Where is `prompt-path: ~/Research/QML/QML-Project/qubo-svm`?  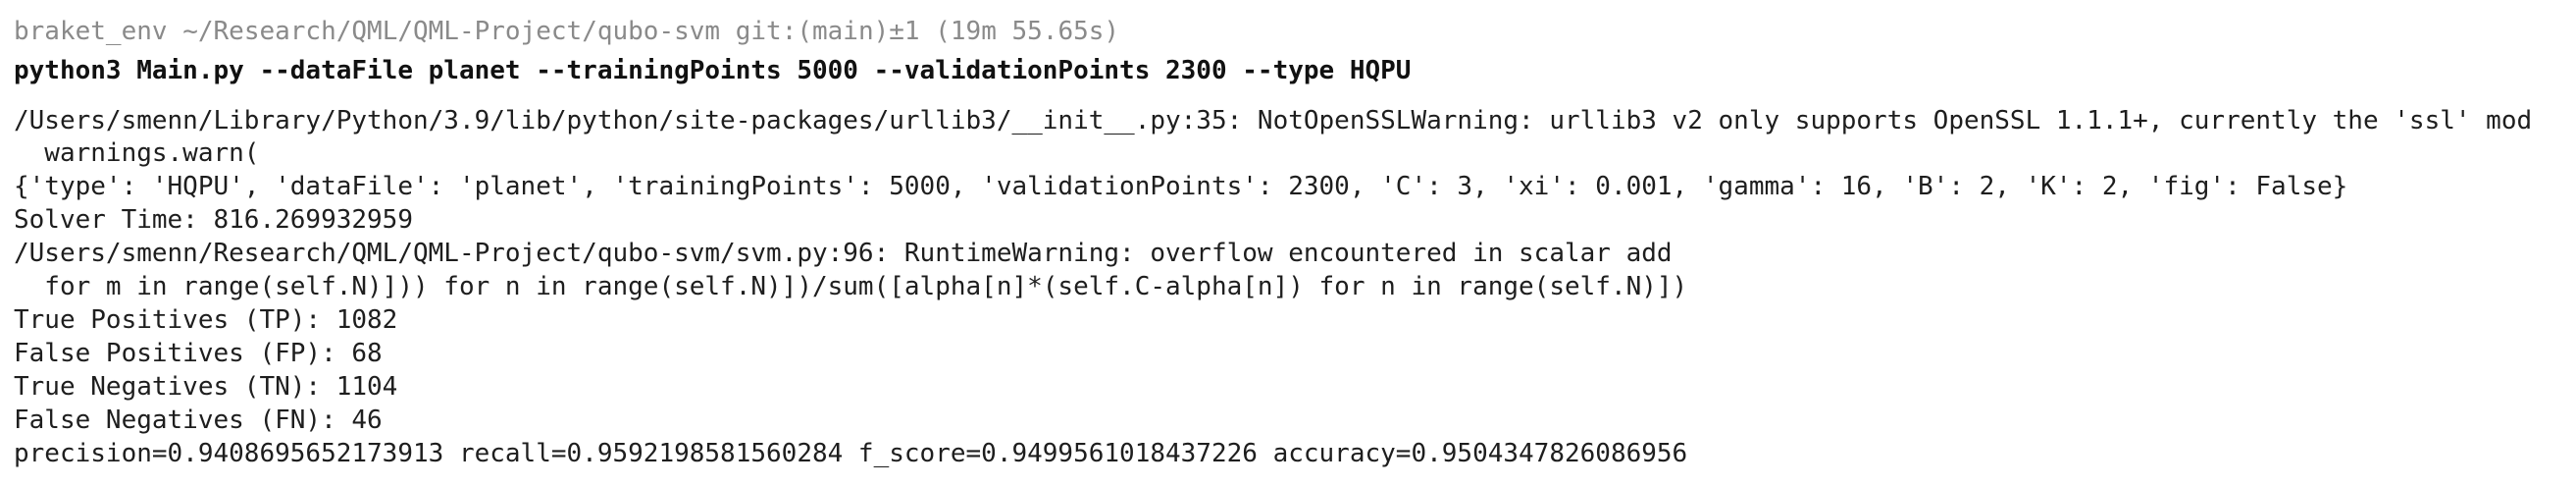 prompt-path: ~/Research/QML/QML-Project/qubo-svm is located at coordinates (451, 31).